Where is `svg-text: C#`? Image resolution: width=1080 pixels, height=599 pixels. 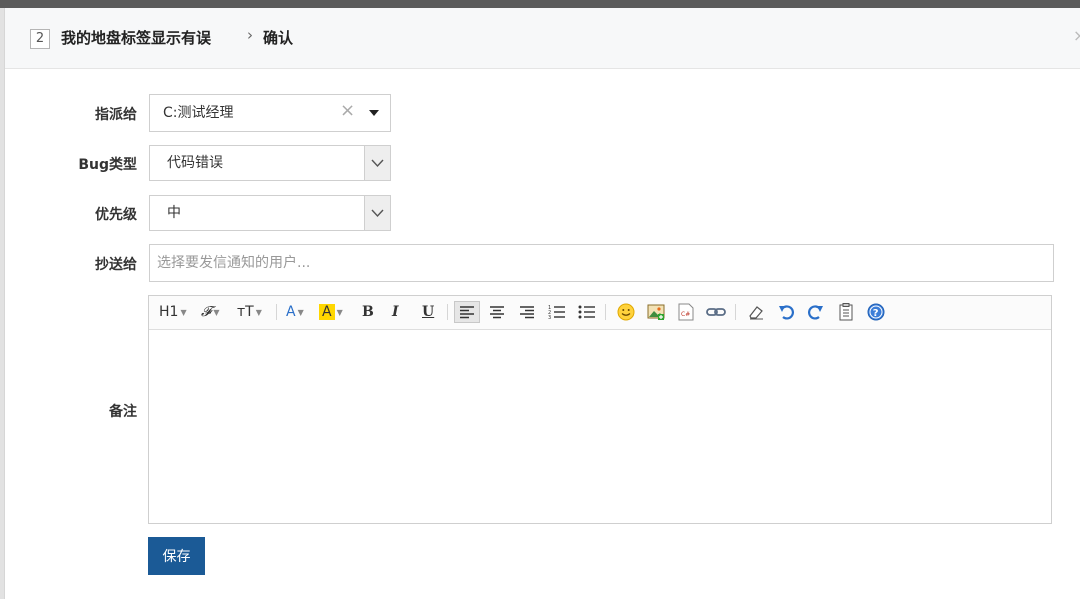
svg-text: C# is located at coordinates (685, 314).